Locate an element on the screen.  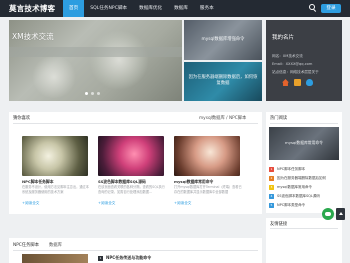
hot-thumbnail-caption: mysql数据库常用命令 is located at coordinates (304, 142).